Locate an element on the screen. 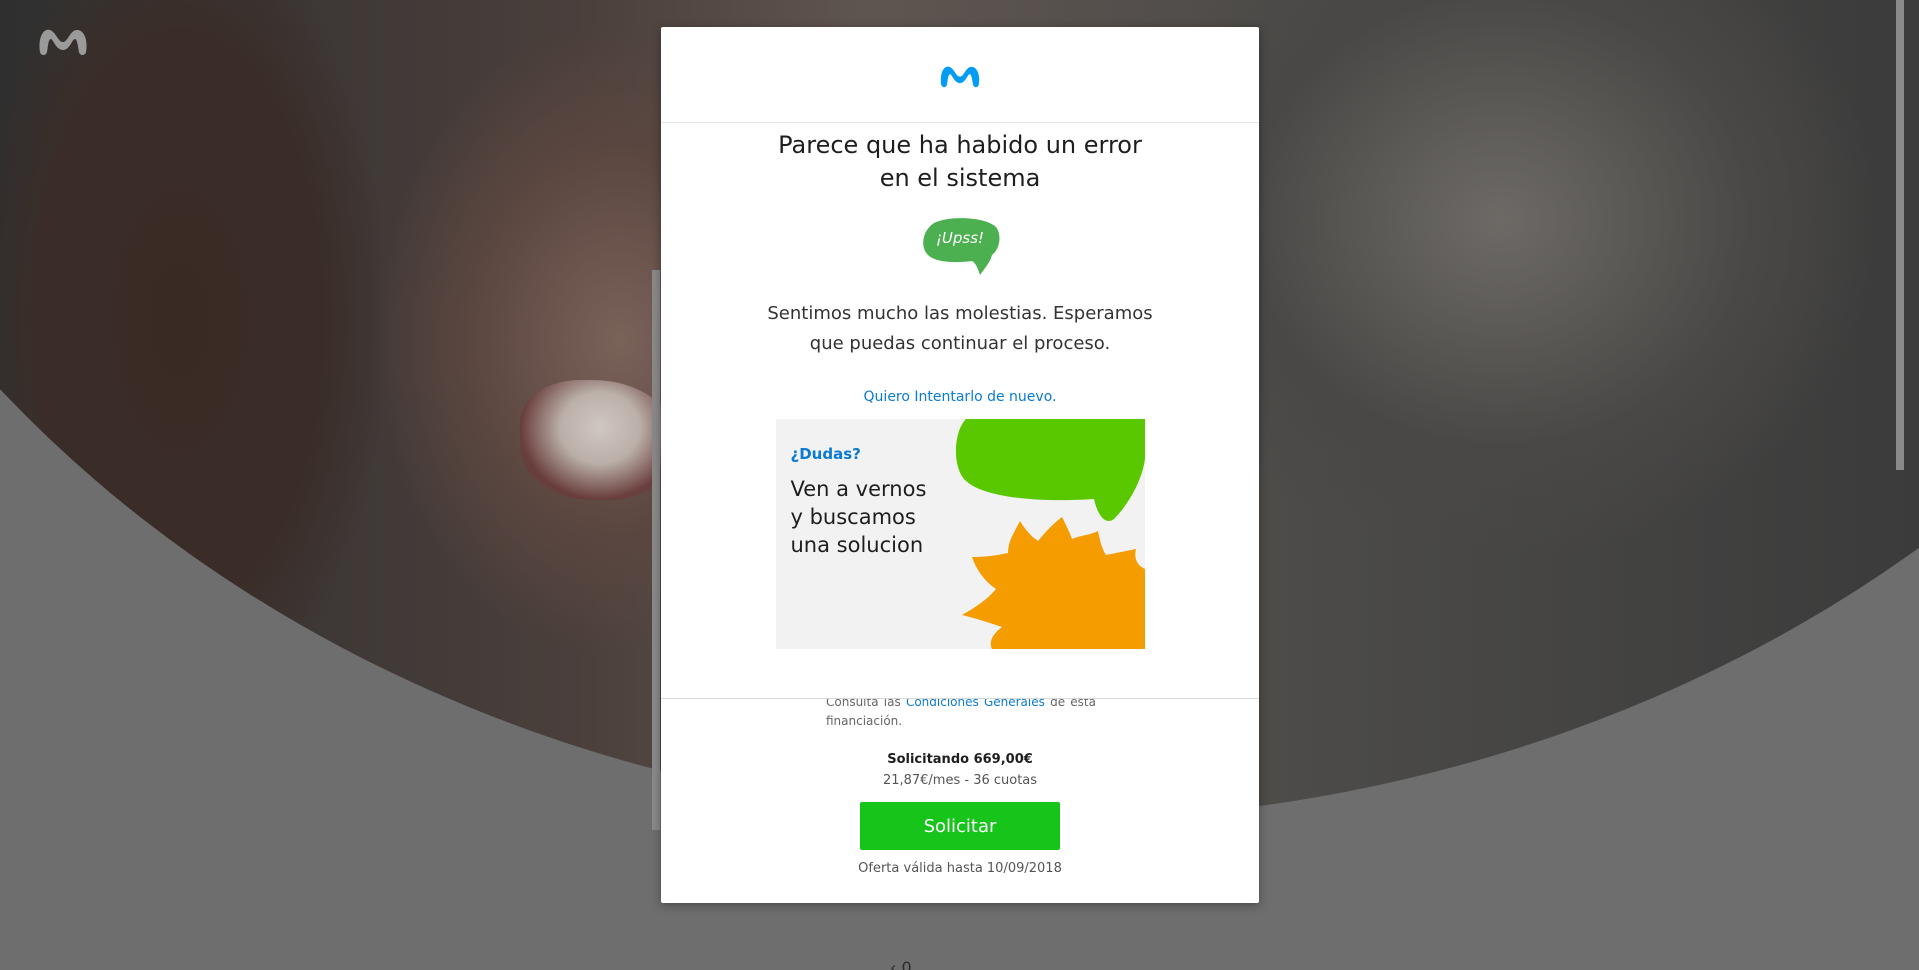 The image size is (1919, 970). upss-badge: ¡Upss! is located at coordinates (960, 247).